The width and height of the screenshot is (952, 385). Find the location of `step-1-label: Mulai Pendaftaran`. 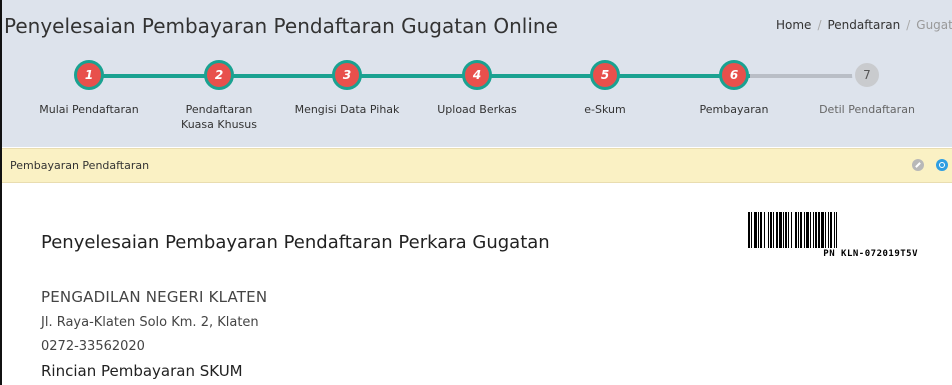

step-1-label: Mulai Pendaftaran is located at coordinates (89, 109).